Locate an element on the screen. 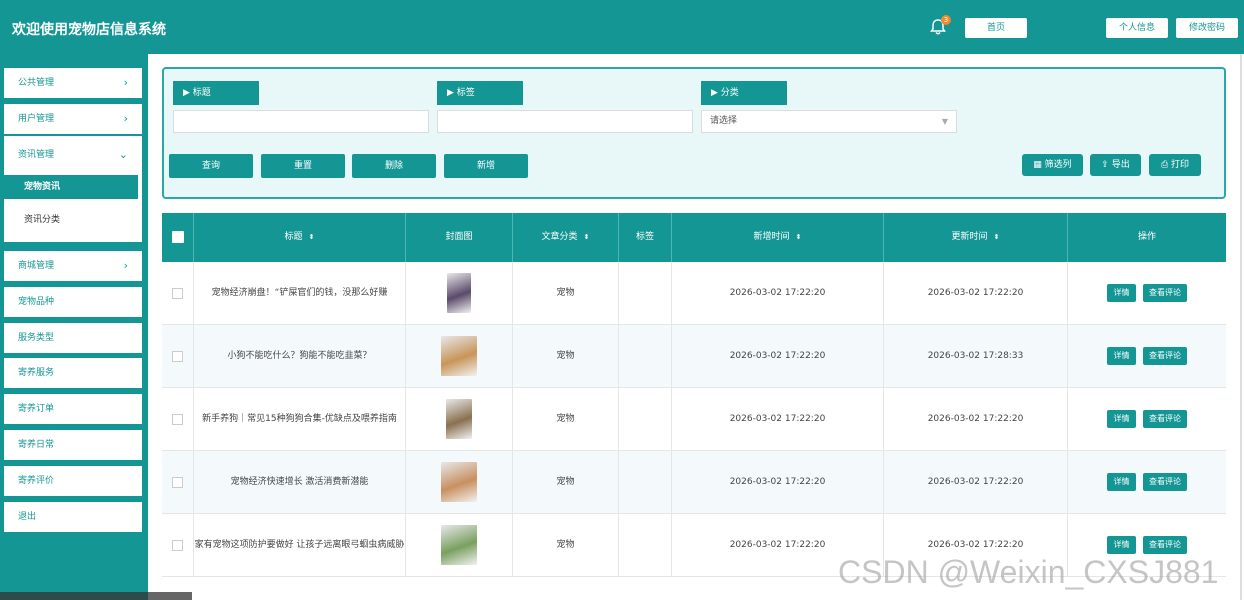  table-header: 标题 ⬍ 封面图 文章分类 ⬍ 标签 新增时间 ⬍ 更新时间 ⬍ 操作 is located at coordinates (694, 237).